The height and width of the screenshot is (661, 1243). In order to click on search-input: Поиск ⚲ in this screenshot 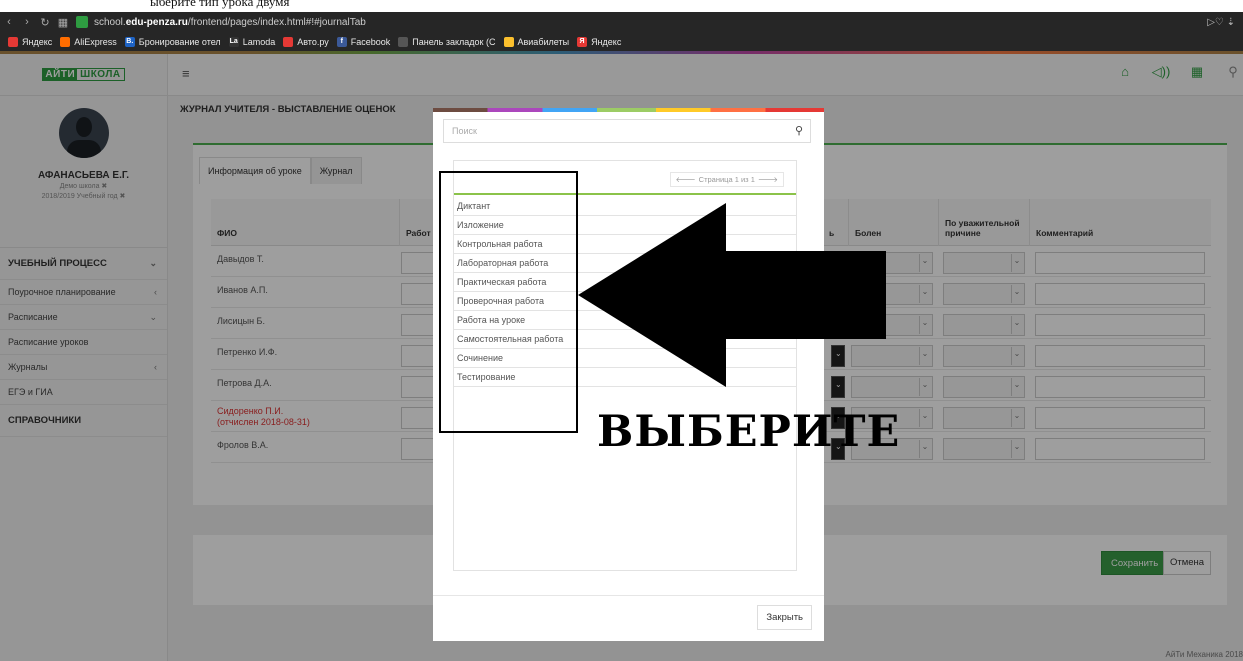, I will do `click(627, 131)`.